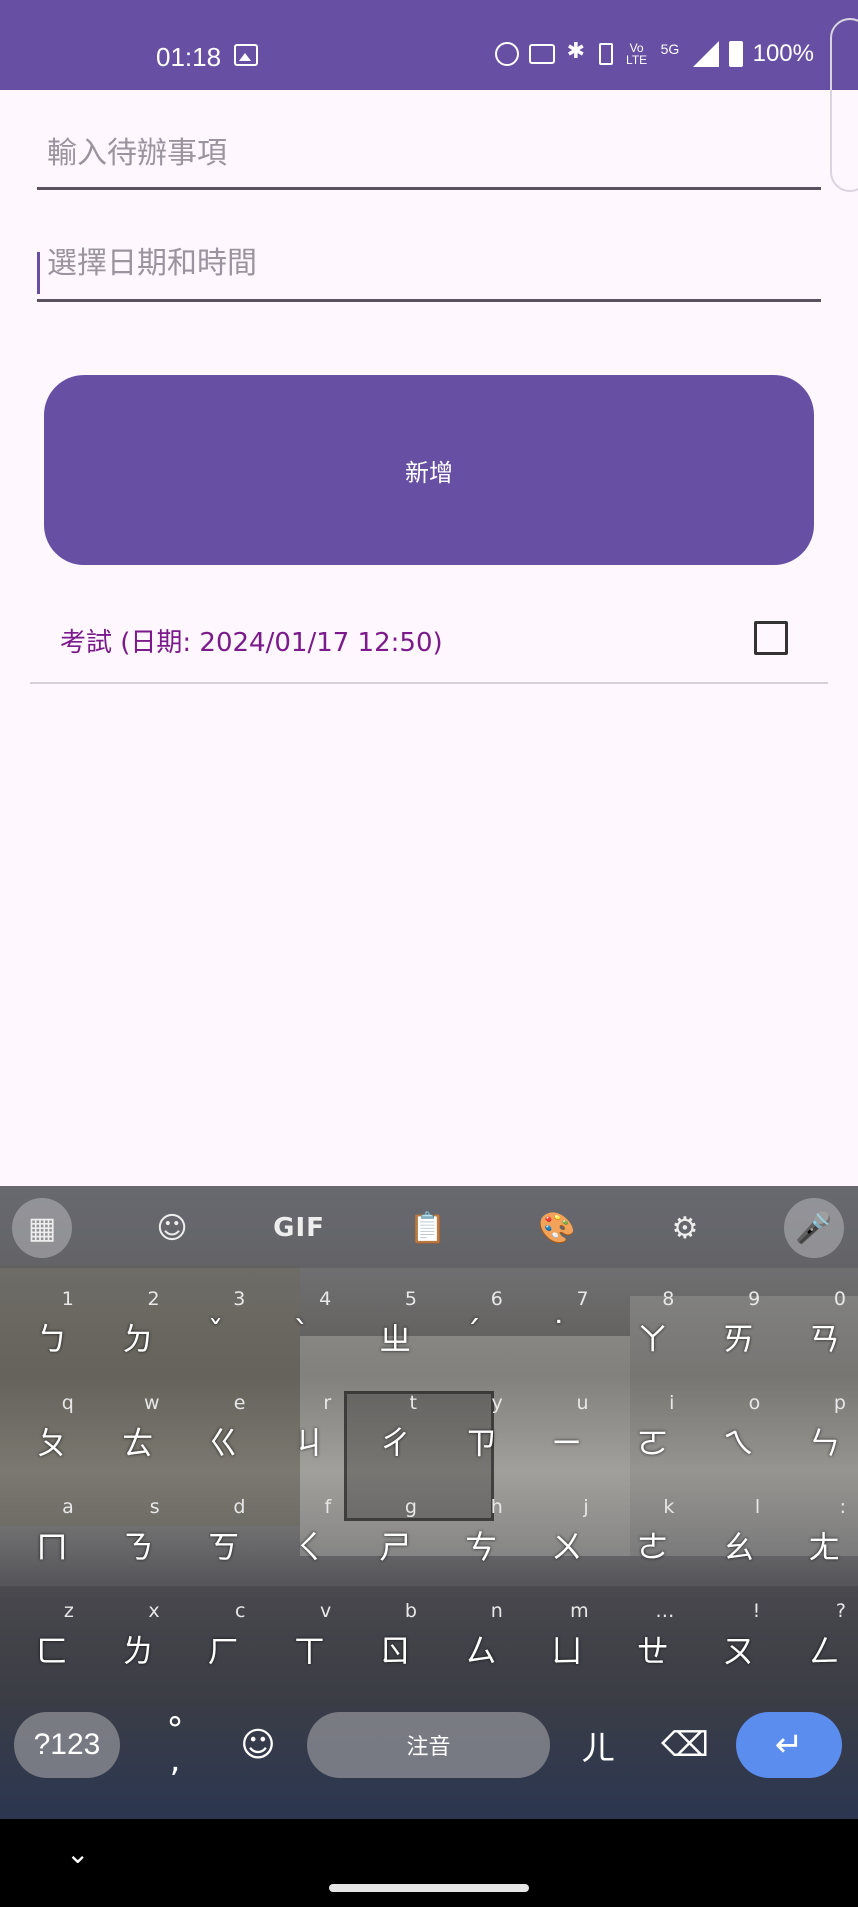 This screenshot has height=1907, width=858. I want to click on microphone-icon: 🎤, so click(814, 1228).